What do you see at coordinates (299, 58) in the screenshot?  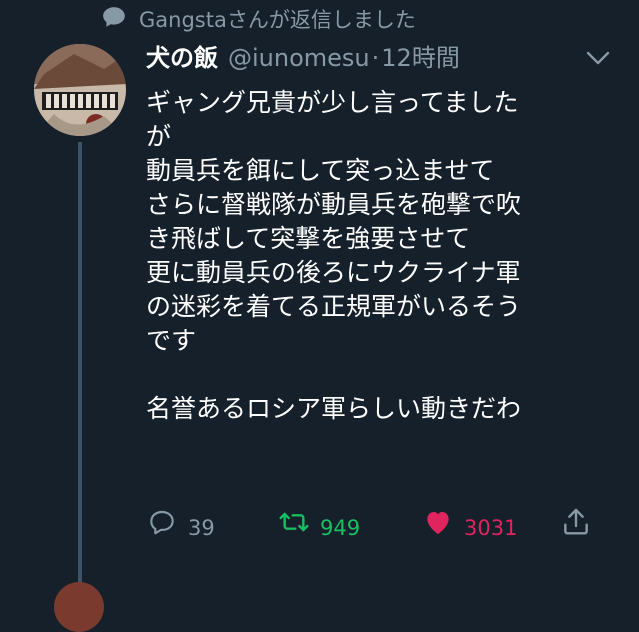 I see `user-handle: @iunomesu` at bounding box center [299, 58].